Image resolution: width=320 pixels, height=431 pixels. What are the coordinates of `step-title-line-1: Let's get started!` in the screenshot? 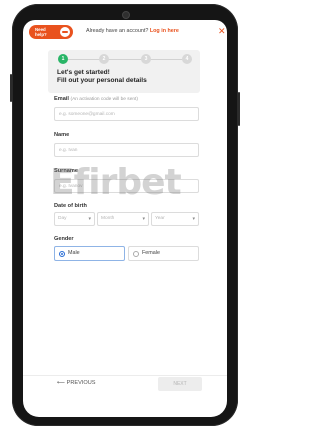 It's located at (83, 72).